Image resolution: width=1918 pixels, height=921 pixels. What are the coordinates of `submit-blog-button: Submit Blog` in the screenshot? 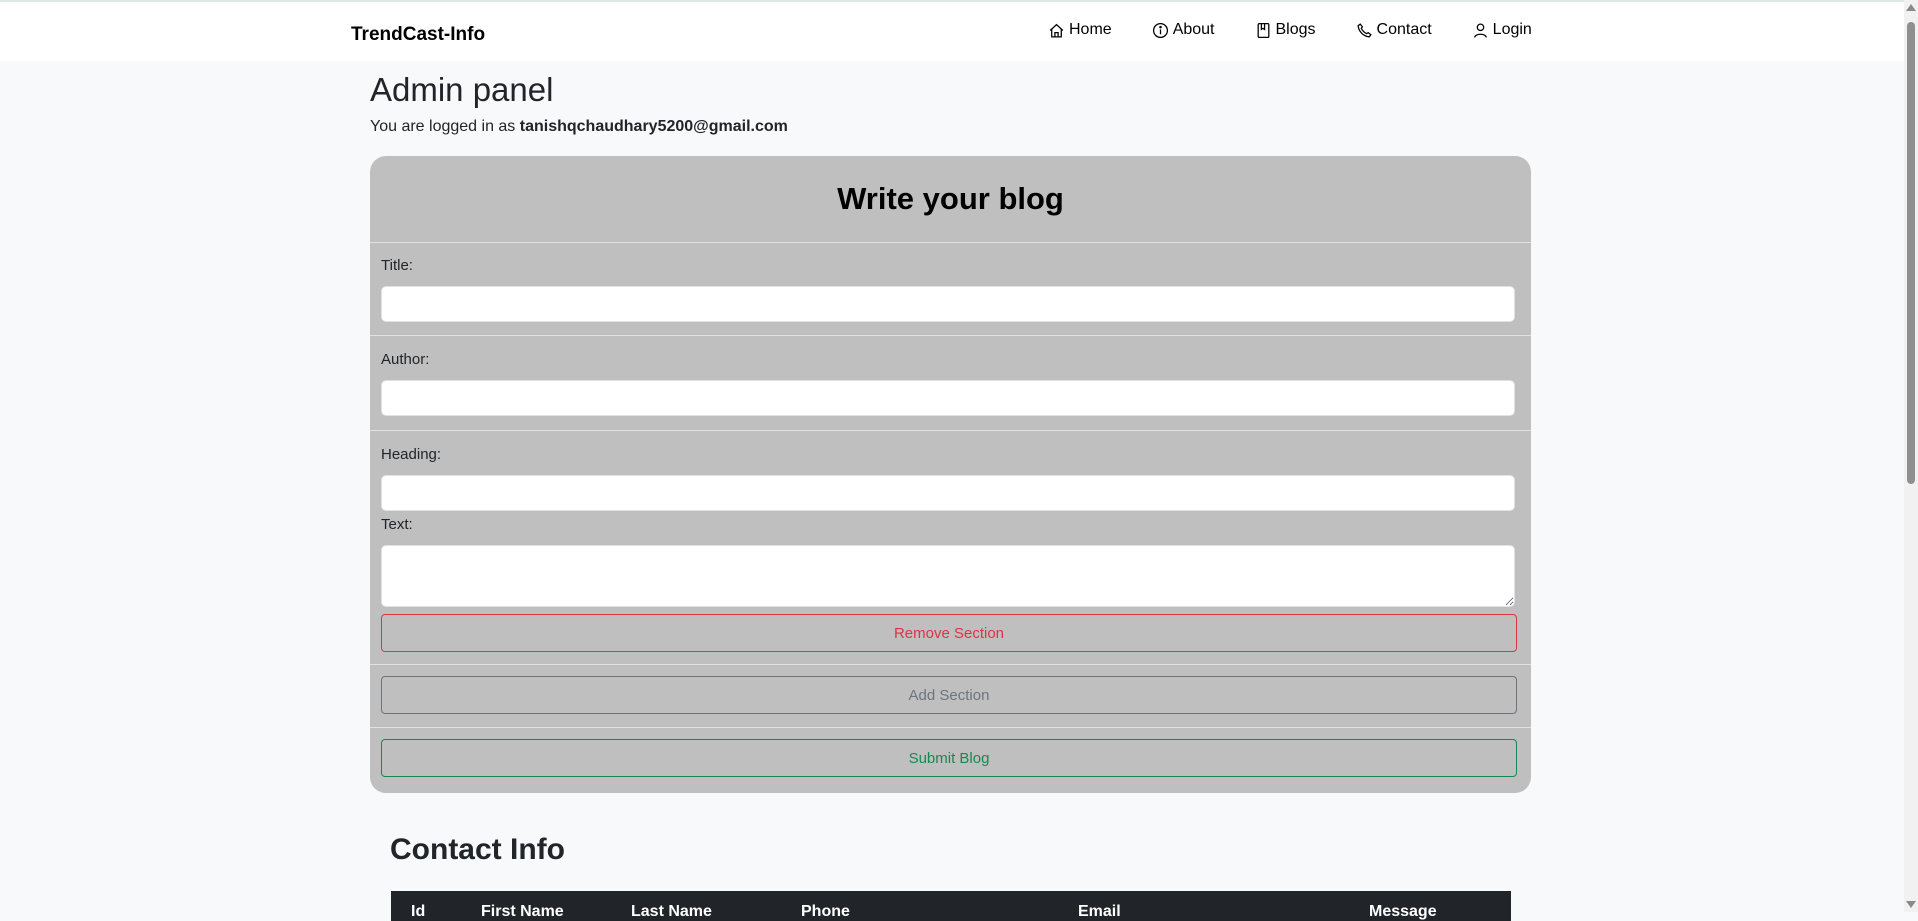 It's located at (949, 758).